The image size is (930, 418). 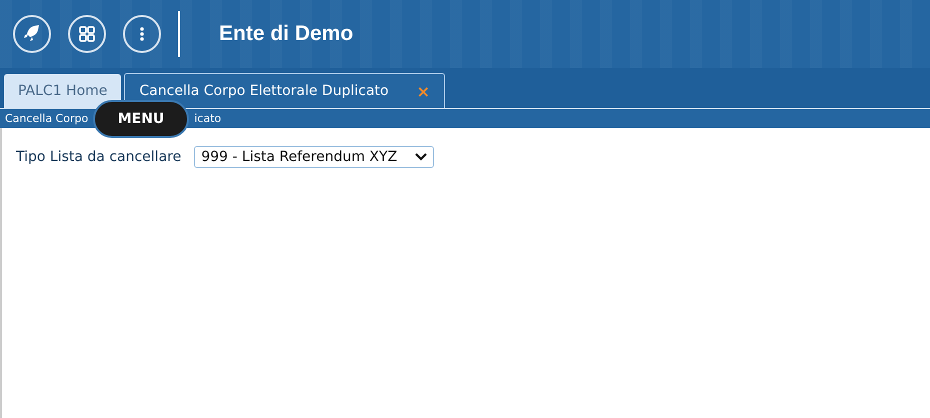 I want to click on tab-label: PALC1 Home, so click(x=63, y=91).